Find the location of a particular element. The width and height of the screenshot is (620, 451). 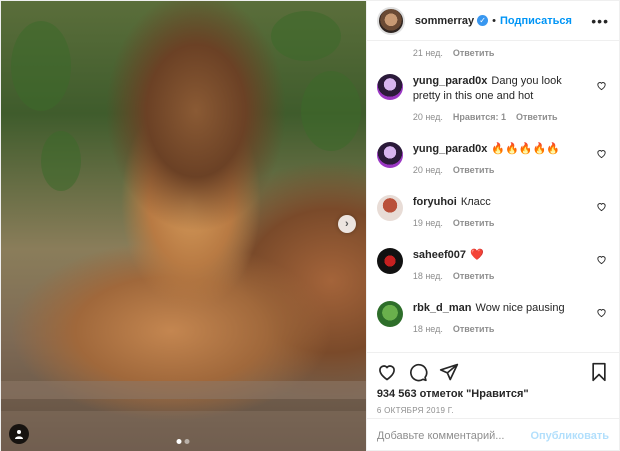

comment-item: saheef007 ❤️ 18 нед. Ответить is located at coordinates (492, 264).